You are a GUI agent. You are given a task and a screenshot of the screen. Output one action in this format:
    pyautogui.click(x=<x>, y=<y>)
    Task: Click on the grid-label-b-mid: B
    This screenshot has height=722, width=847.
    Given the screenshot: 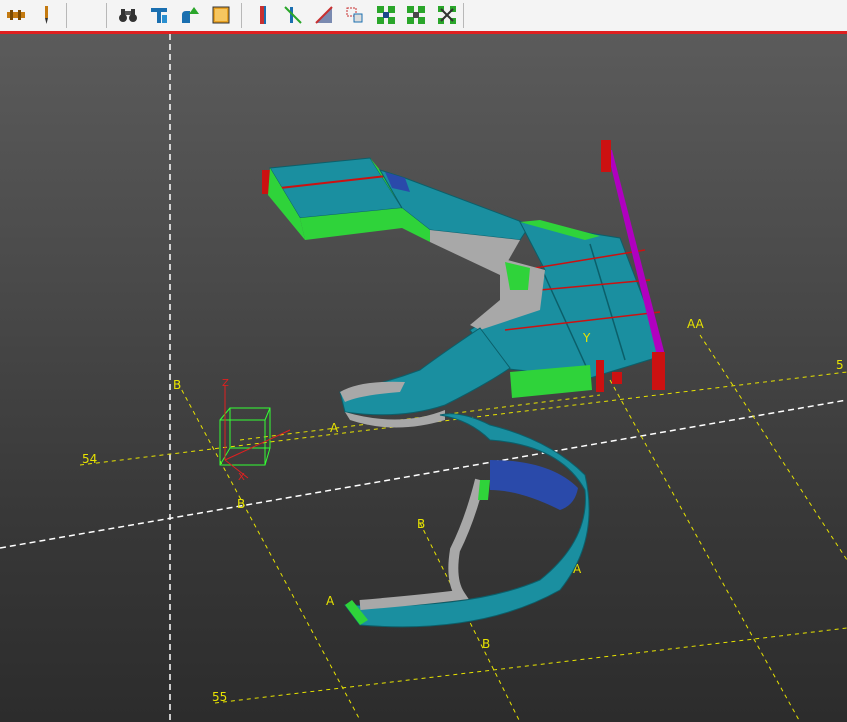 What is the action you would take?
    pyautogui.click(x=241, y=504)
    